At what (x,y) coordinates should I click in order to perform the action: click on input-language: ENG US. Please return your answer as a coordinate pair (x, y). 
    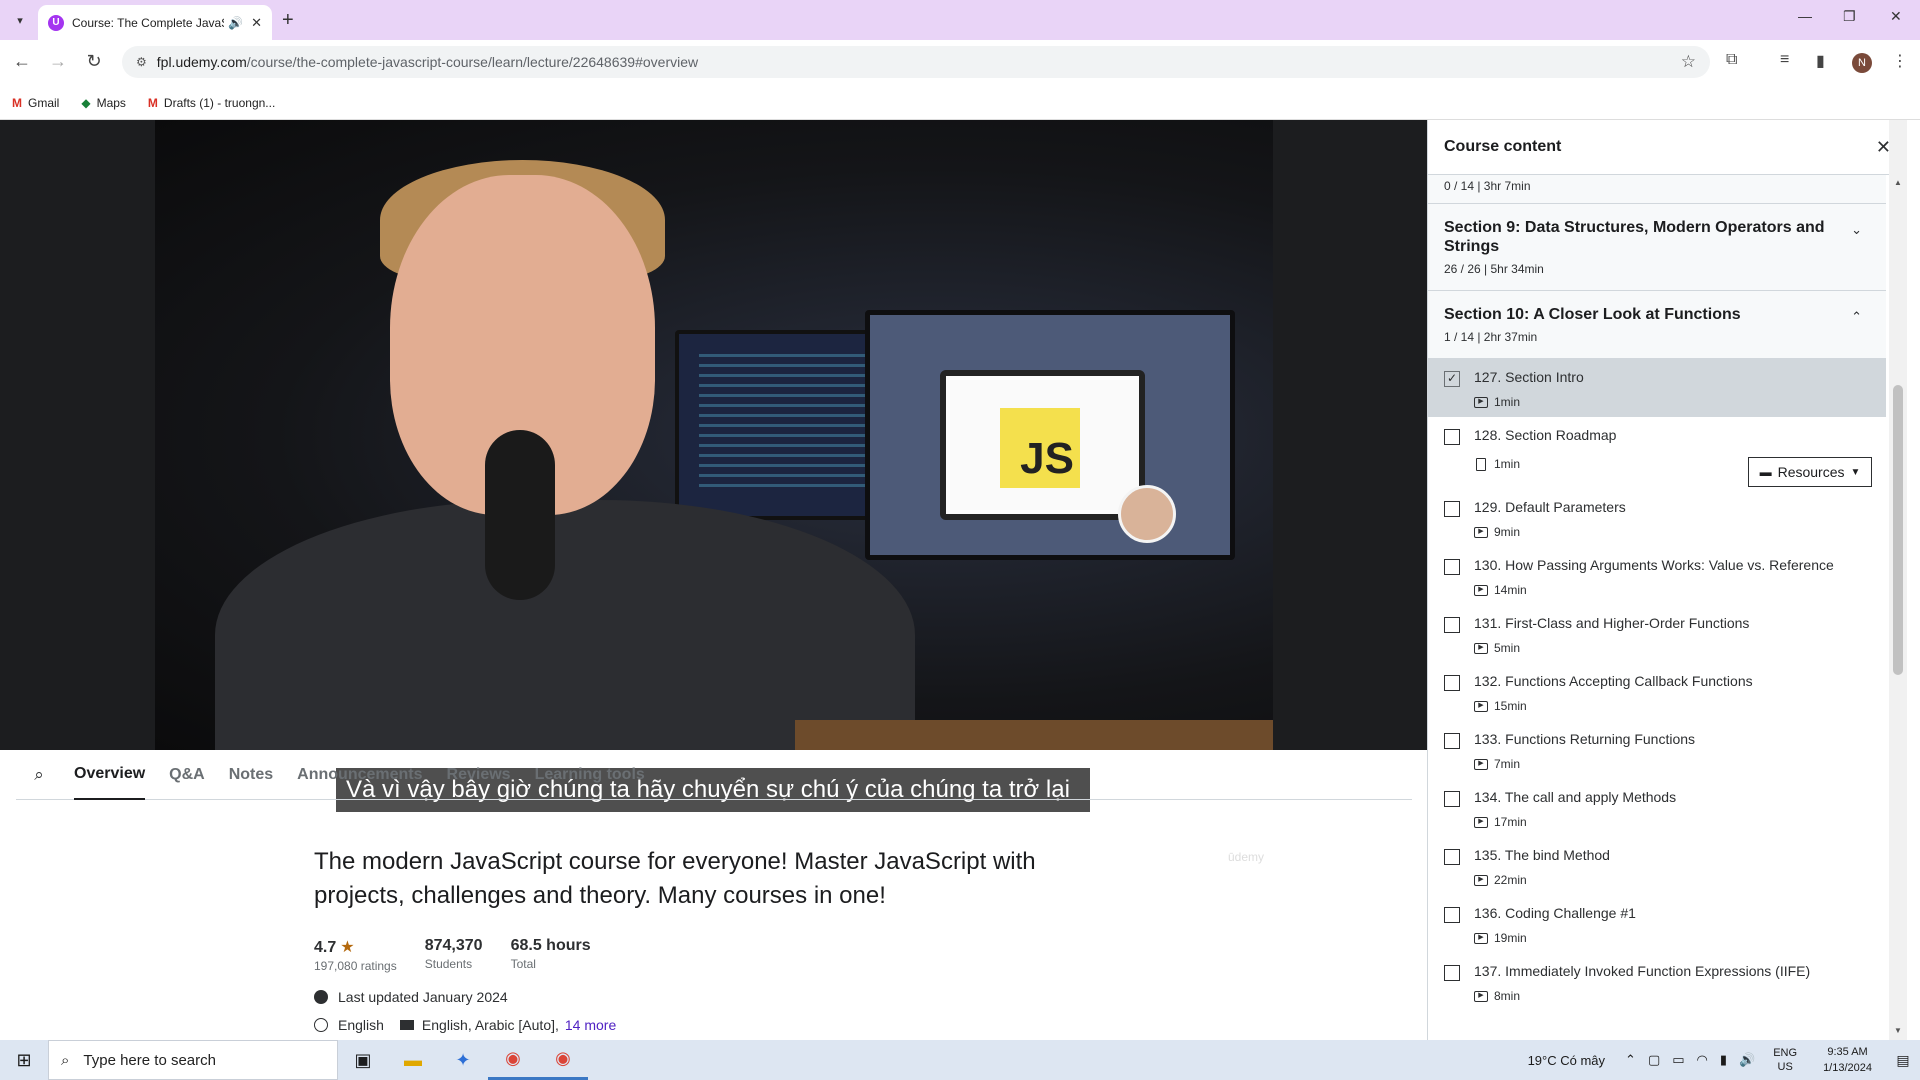
    Looking at the image, I should click on (1785, 1060).